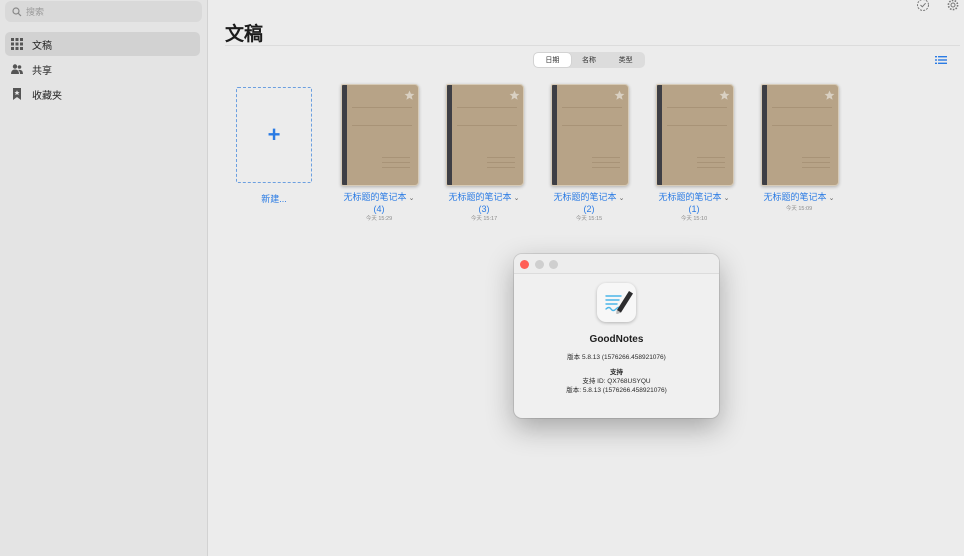 This screenshot has width=964, height=556. I want to click on goodnotes-app-icon, so click(616, 302).